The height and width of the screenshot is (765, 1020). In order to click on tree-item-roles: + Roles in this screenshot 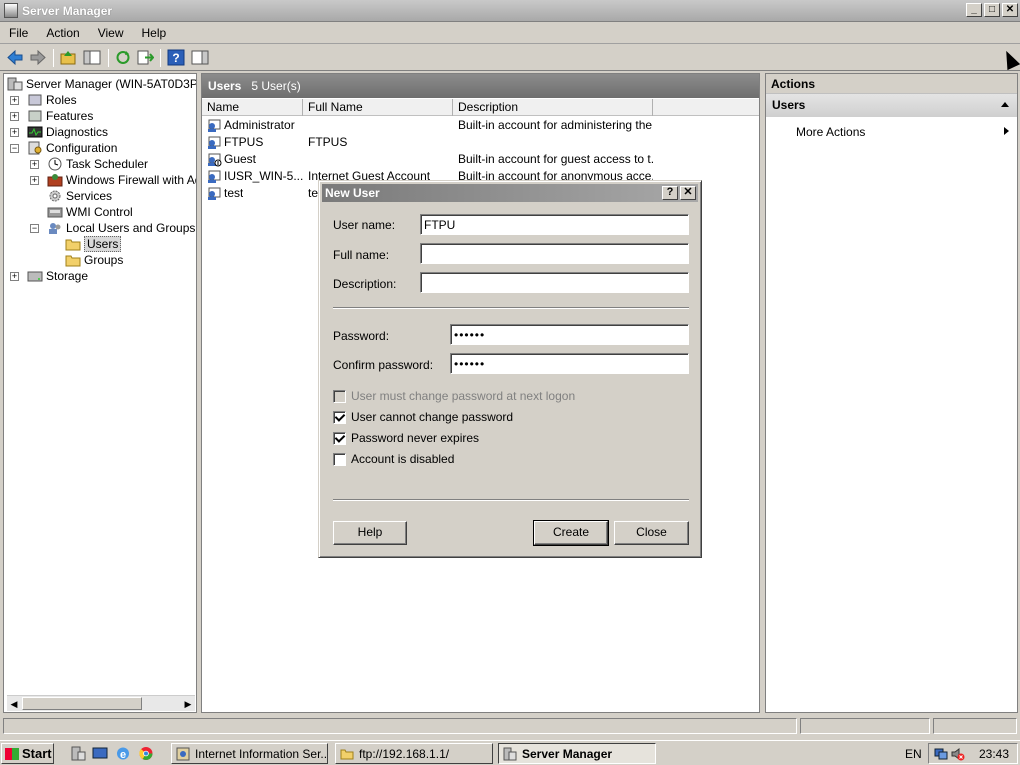, I will do `click(43, 100)`.